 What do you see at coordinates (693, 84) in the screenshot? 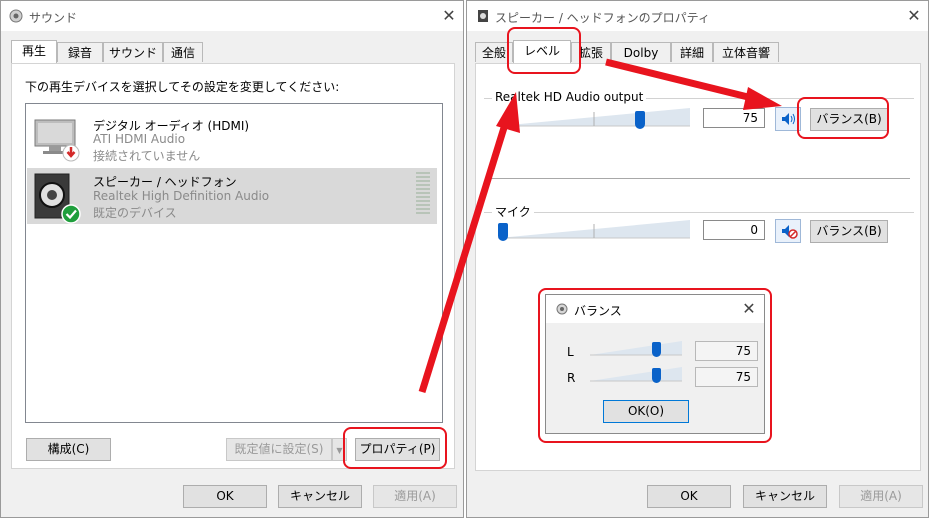
I see `arrow-levels-to-balance` at bounding box center [693, 84].